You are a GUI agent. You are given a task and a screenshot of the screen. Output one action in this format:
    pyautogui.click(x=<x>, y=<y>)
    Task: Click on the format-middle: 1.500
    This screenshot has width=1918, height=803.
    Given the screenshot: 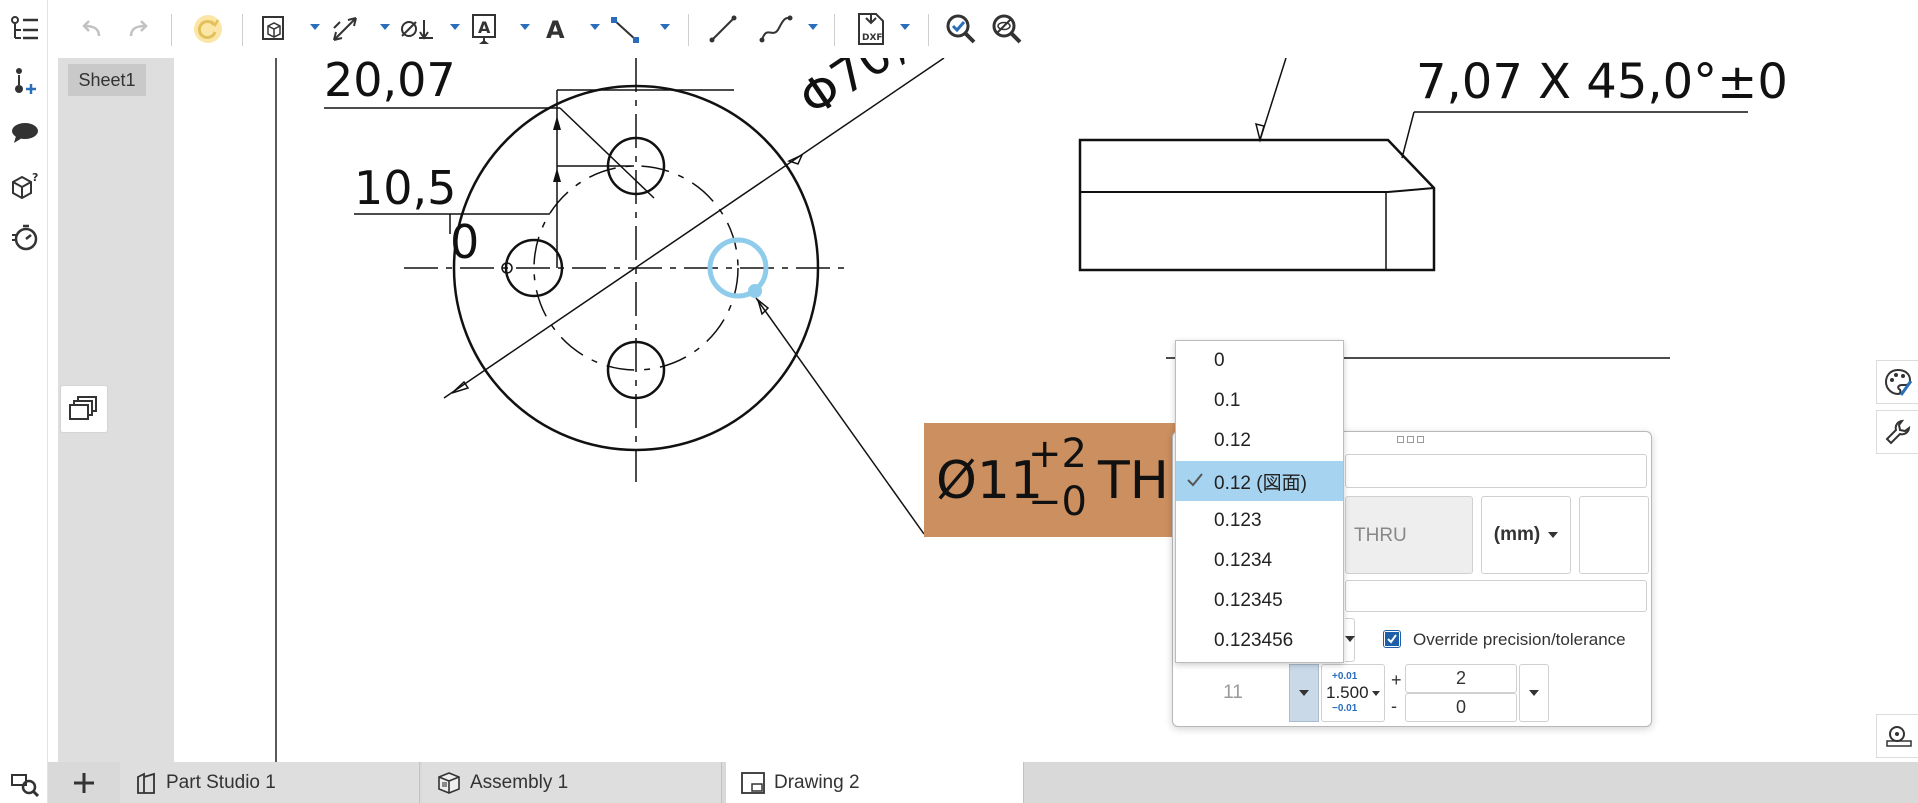 What is the action you would take?
    pyautogui.click(x=1347, y=692)
    